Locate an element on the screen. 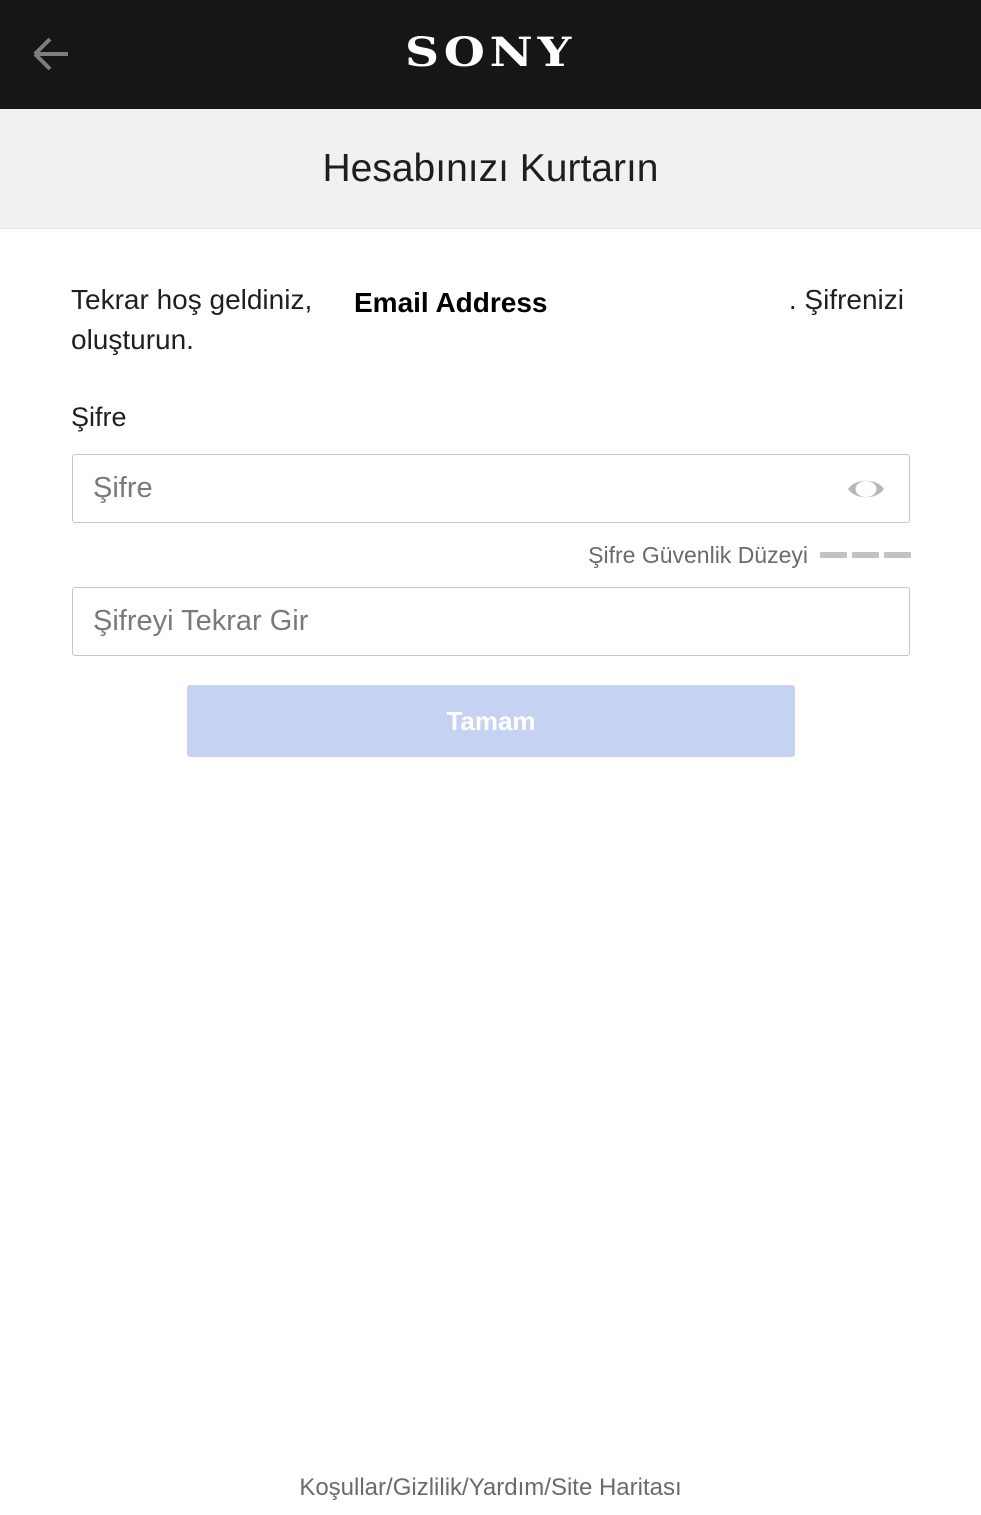  password-input is located at coordinates (491, 488).